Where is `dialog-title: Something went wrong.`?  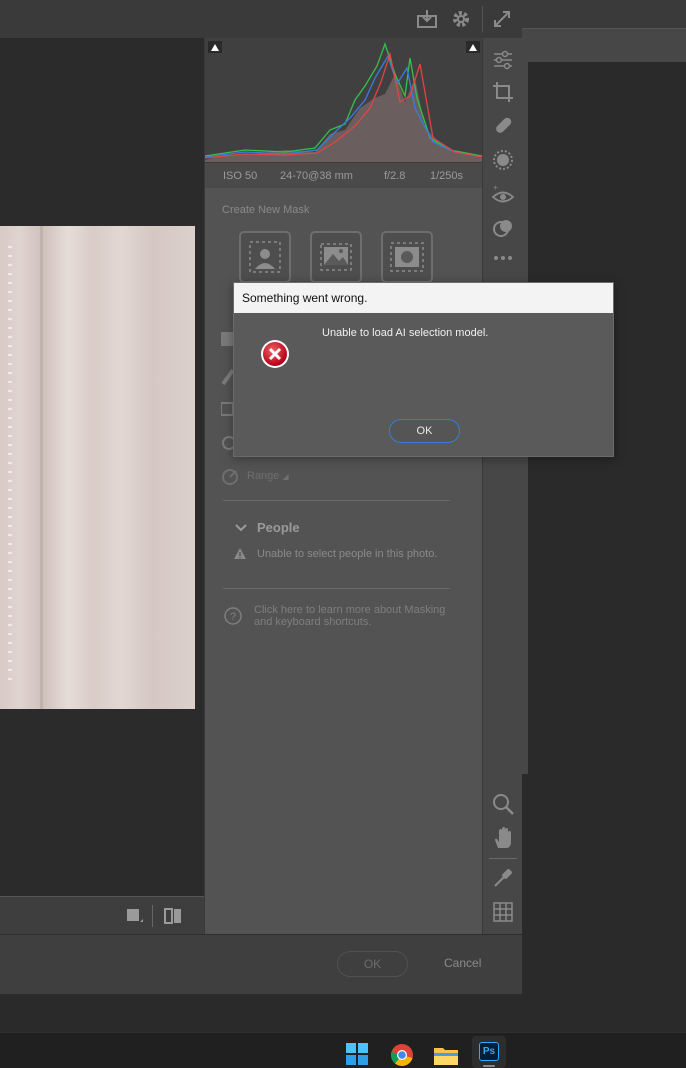 dialog-title: Something went wrong. is located at coordinates (423, 298).